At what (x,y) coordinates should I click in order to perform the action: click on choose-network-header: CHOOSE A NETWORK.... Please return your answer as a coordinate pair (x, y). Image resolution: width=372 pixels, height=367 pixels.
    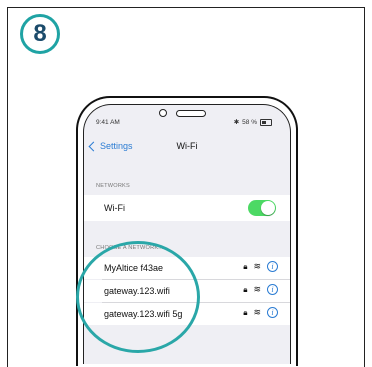
    Looking at the image, I should click on (130, 248).